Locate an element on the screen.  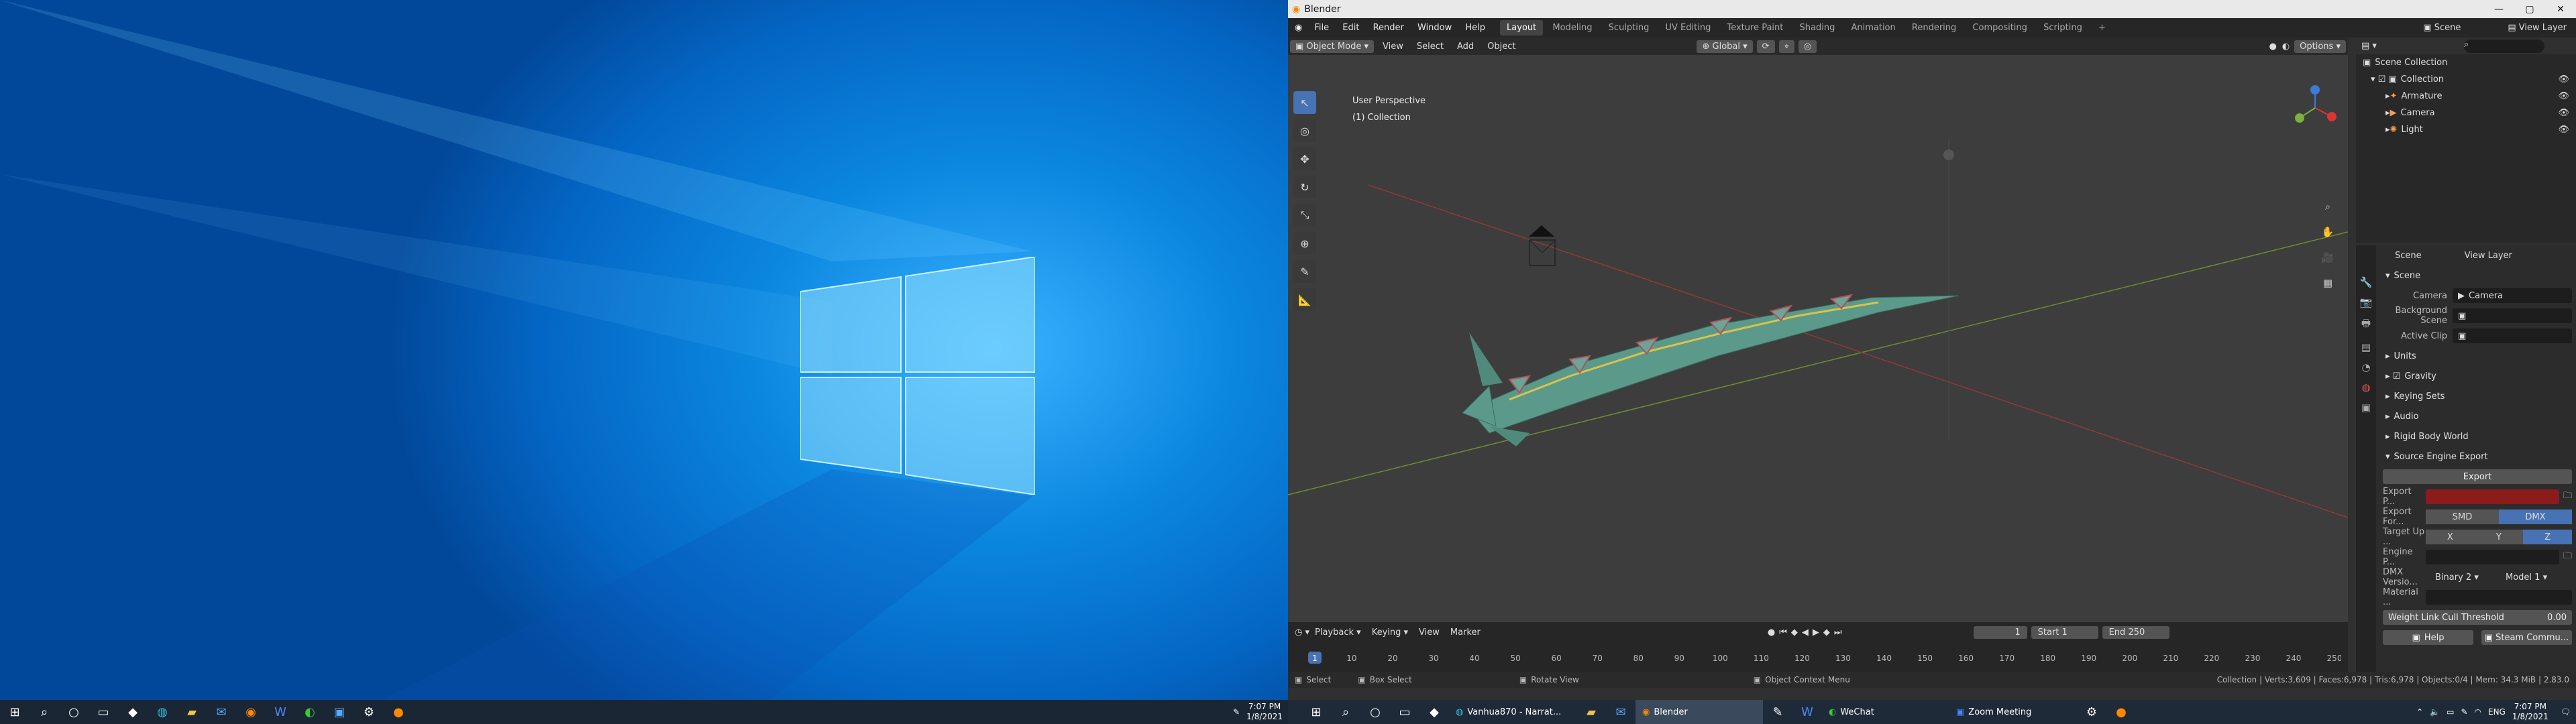
marker-menu: Marker is located at coordinates (1465, 632).